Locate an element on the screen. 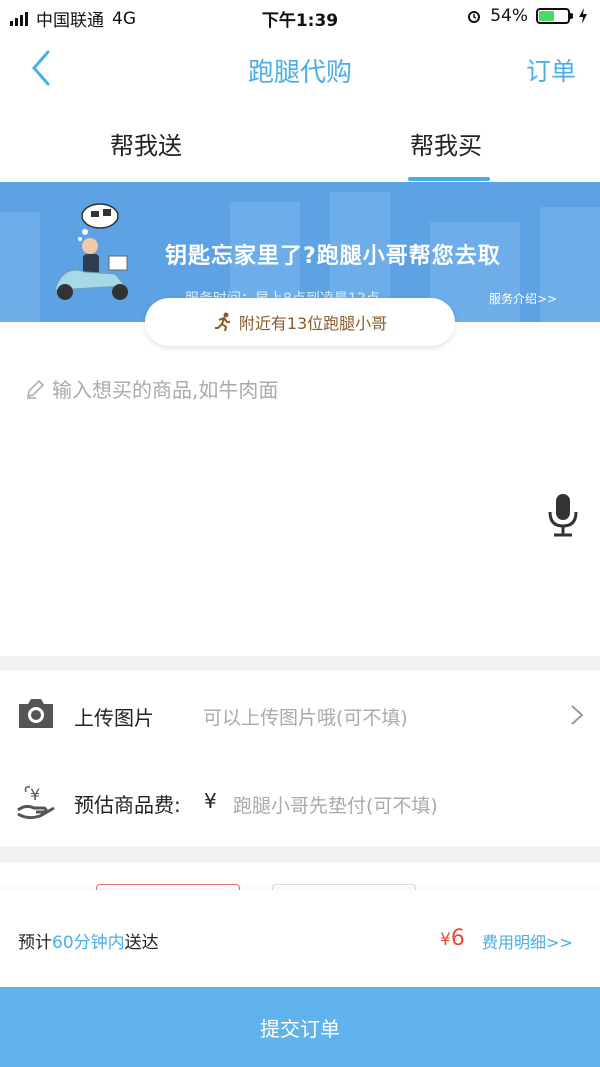 This screenshot has height=1067, width=600. upload-label: 上传图片 is located at coordinates (114, 718).